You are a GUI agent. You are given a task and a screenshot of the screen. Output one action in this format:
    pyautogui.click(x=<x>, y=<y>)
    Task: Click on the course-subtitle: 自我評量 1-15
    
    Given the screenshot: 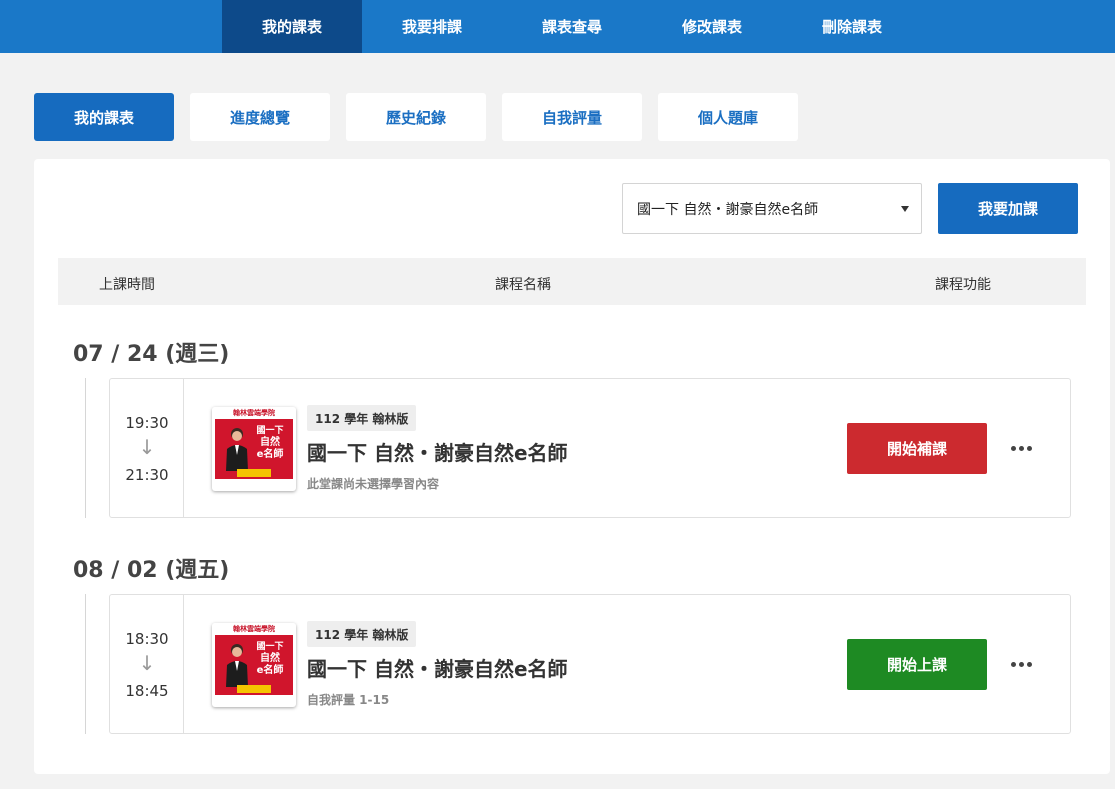 What is the action you would take?
    pyautogui.click(x=348, y=700)
    